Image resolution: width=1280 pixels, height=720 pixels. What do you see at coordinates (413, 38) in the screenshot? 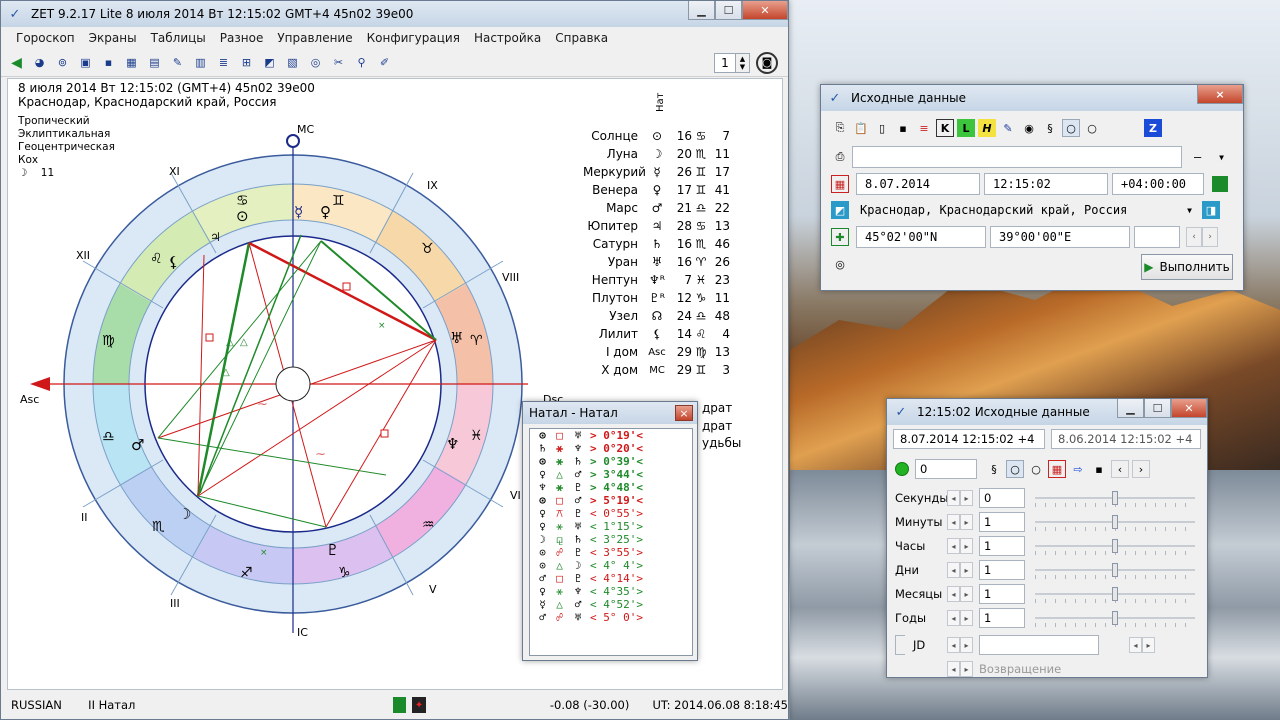
I see `menu-konfiguracia: Конфигурация` at bounding box center [413, 38].